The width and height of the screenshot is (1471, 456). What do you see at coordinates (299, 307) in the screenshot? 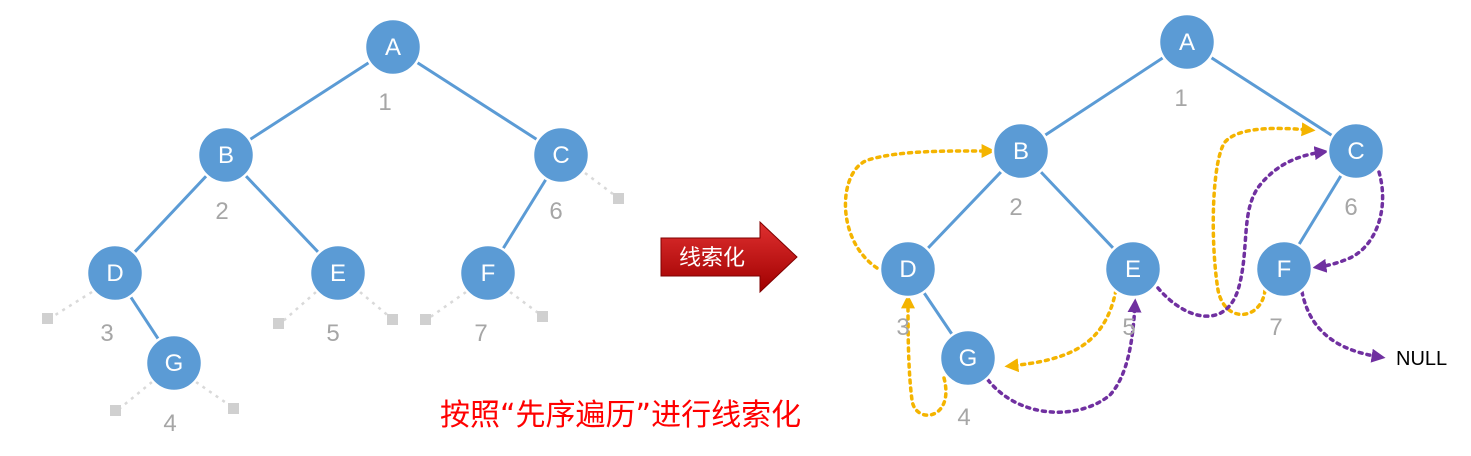
I see `null-link-e-left` at bounding box center [299, 307].